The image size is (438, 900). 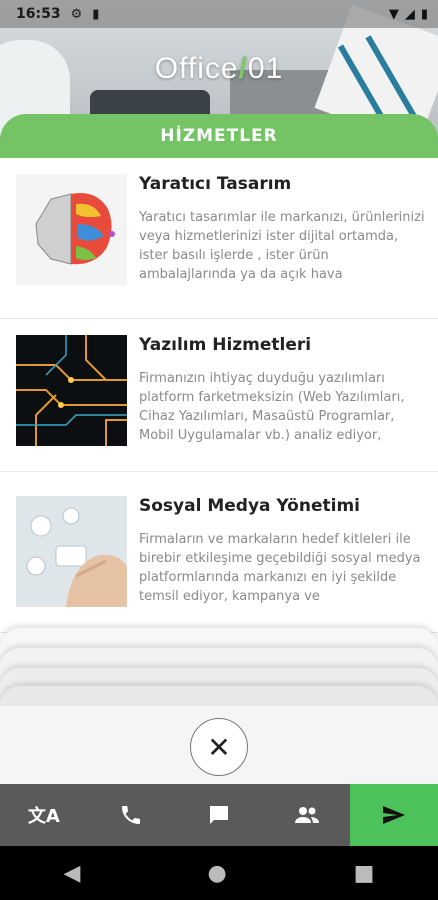 I want to click on phone-icon, so click(x=132, y=815).